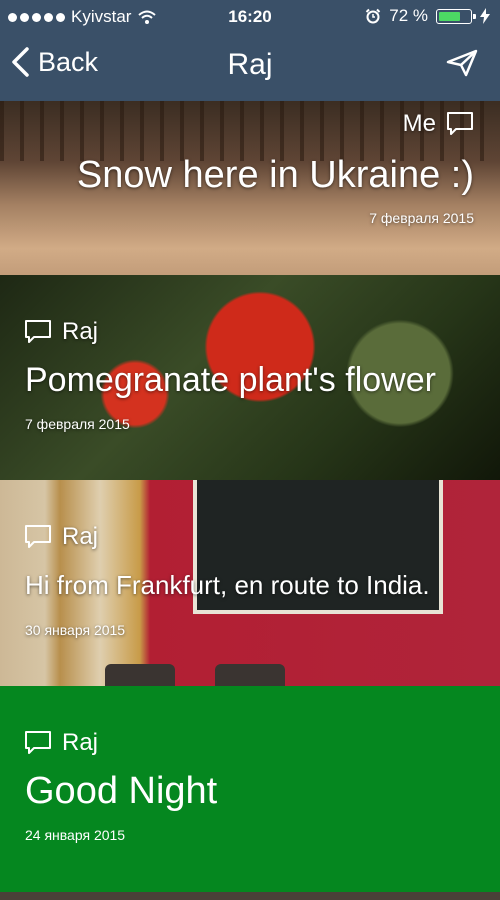 This screenshot has width=500, height=900. What do you see at coordinates (419, 123) in the screenshot?
I see `author-name: Me` at bounding box center [419, 123].